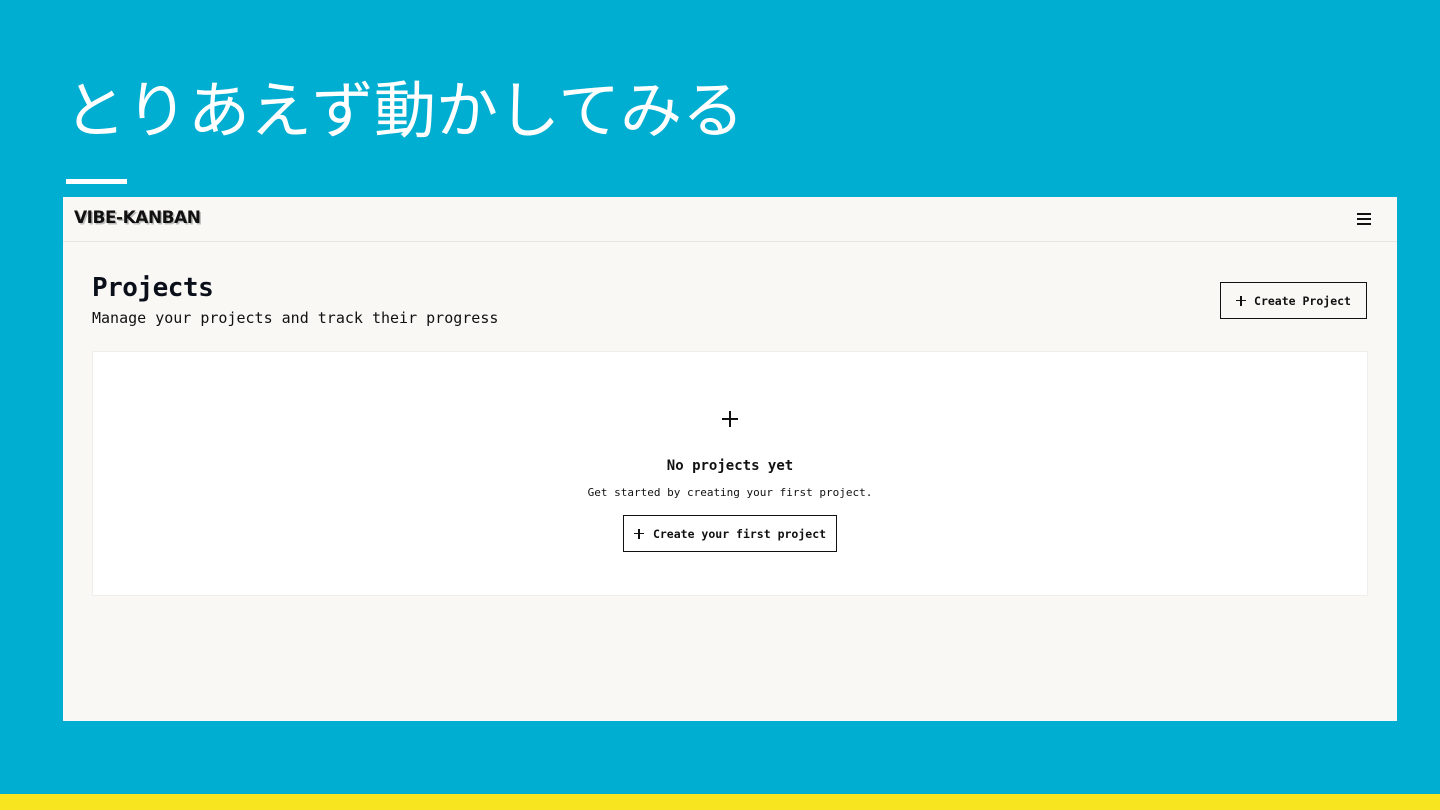  Describe the element at coordinates (1302, 300) in the screenshot. I see `create-project-label: Create Project` at that location.